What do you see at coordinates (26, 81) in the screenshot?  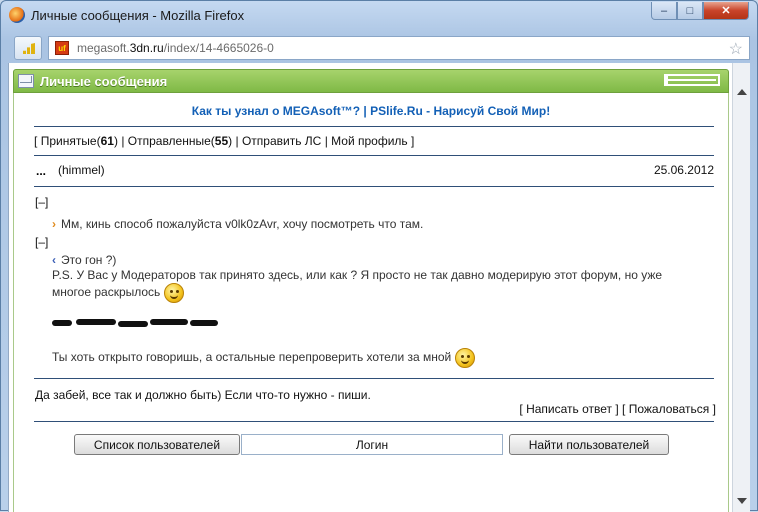 I see `mail-icon` at bounding box center [26, 81].